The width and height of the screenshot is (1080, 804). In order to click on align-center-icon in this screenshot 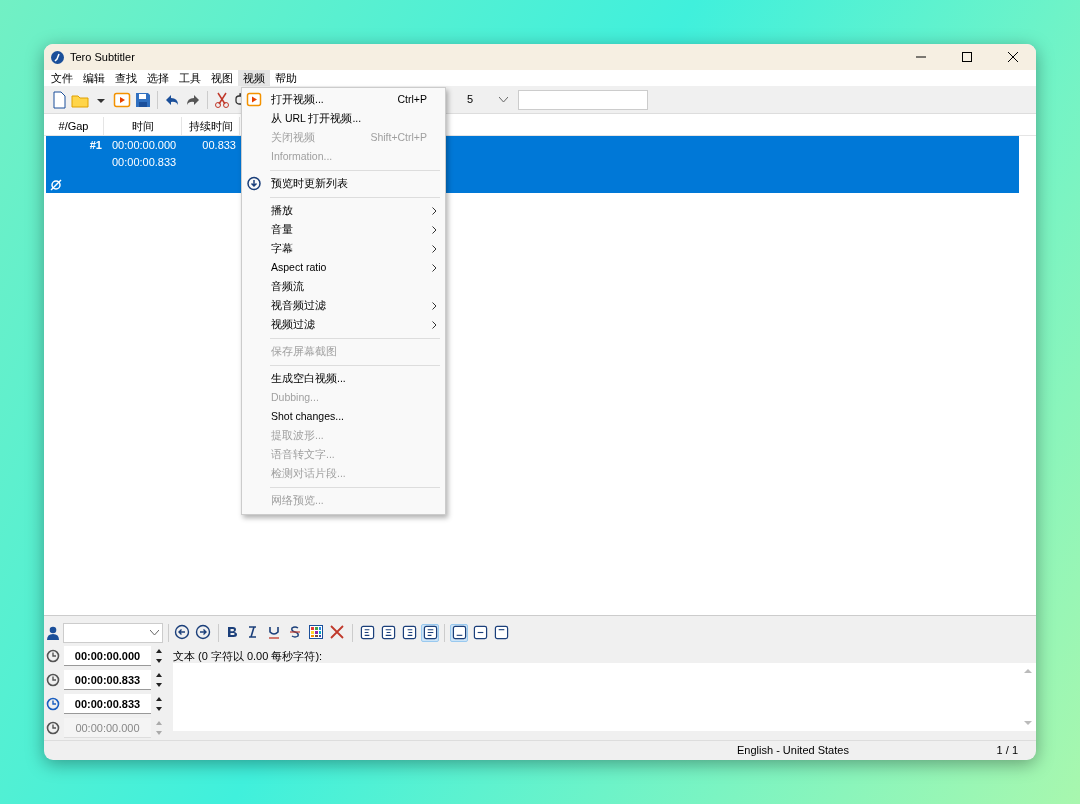, I will do `click(388, 632)`.